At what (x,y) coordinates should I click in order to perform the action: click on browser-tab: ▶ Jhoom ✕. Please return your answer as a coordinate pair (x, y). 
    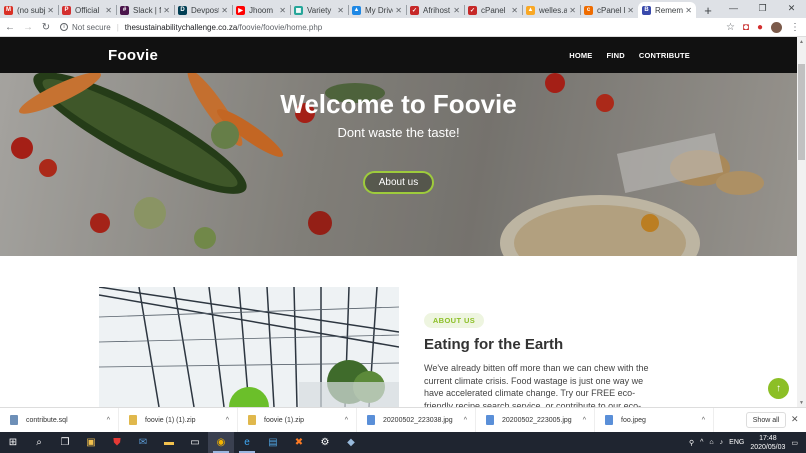
    Looking at the image, I should click on (261, 10).